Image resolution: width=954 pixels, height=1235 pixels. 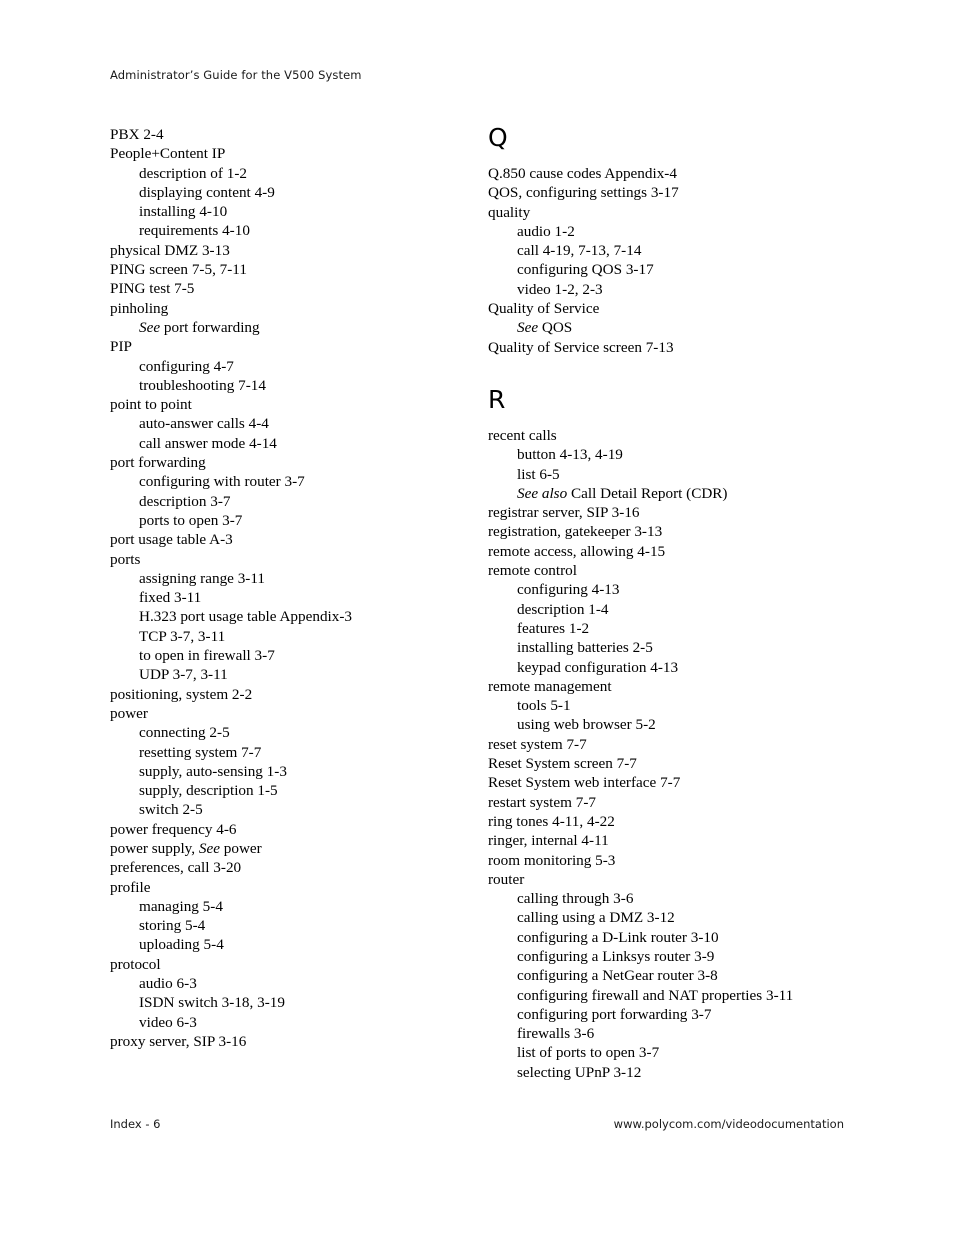 What do you see at coordinates (575, 899) in the screenshot?
I see `index-subentry: calling through 3-6` at bounding box center [575, 899].